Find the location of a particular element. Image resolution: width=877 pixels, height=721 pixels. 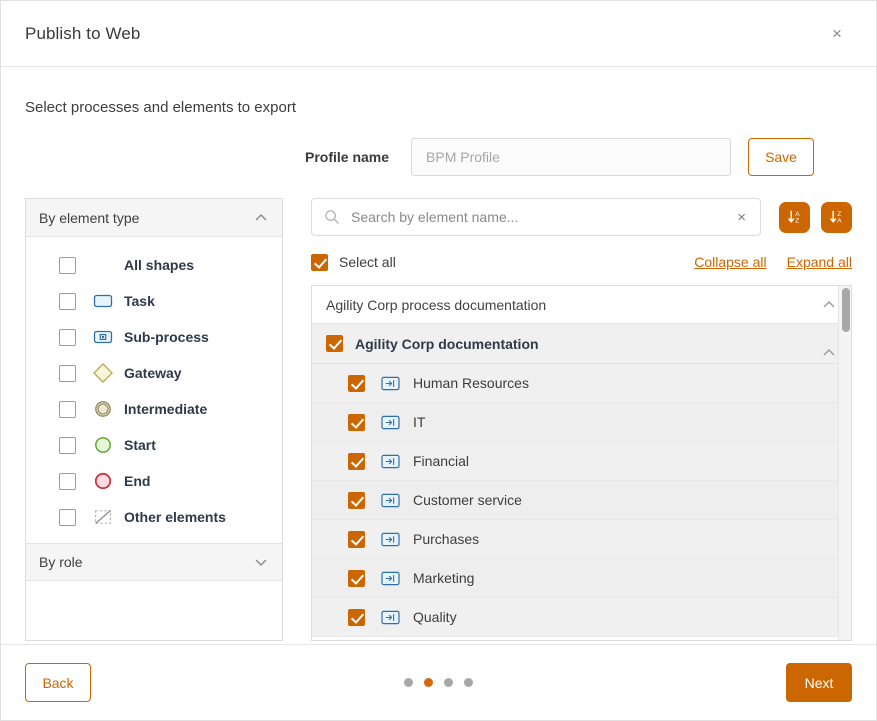

tree-node-label: Financial is located at coordinates (441, 461).